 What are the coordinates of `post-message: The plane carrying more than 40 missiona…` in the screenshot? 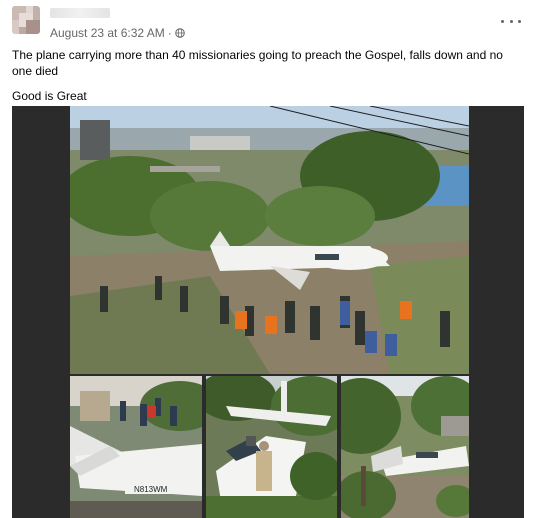 It's located at (267, 75).